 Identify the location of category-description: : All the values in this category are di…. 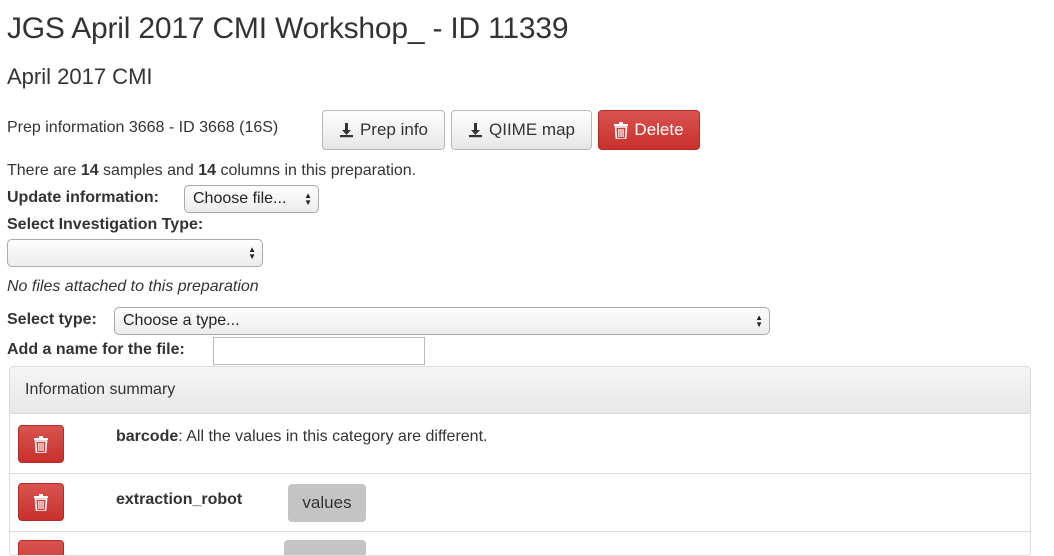
(333, 436).